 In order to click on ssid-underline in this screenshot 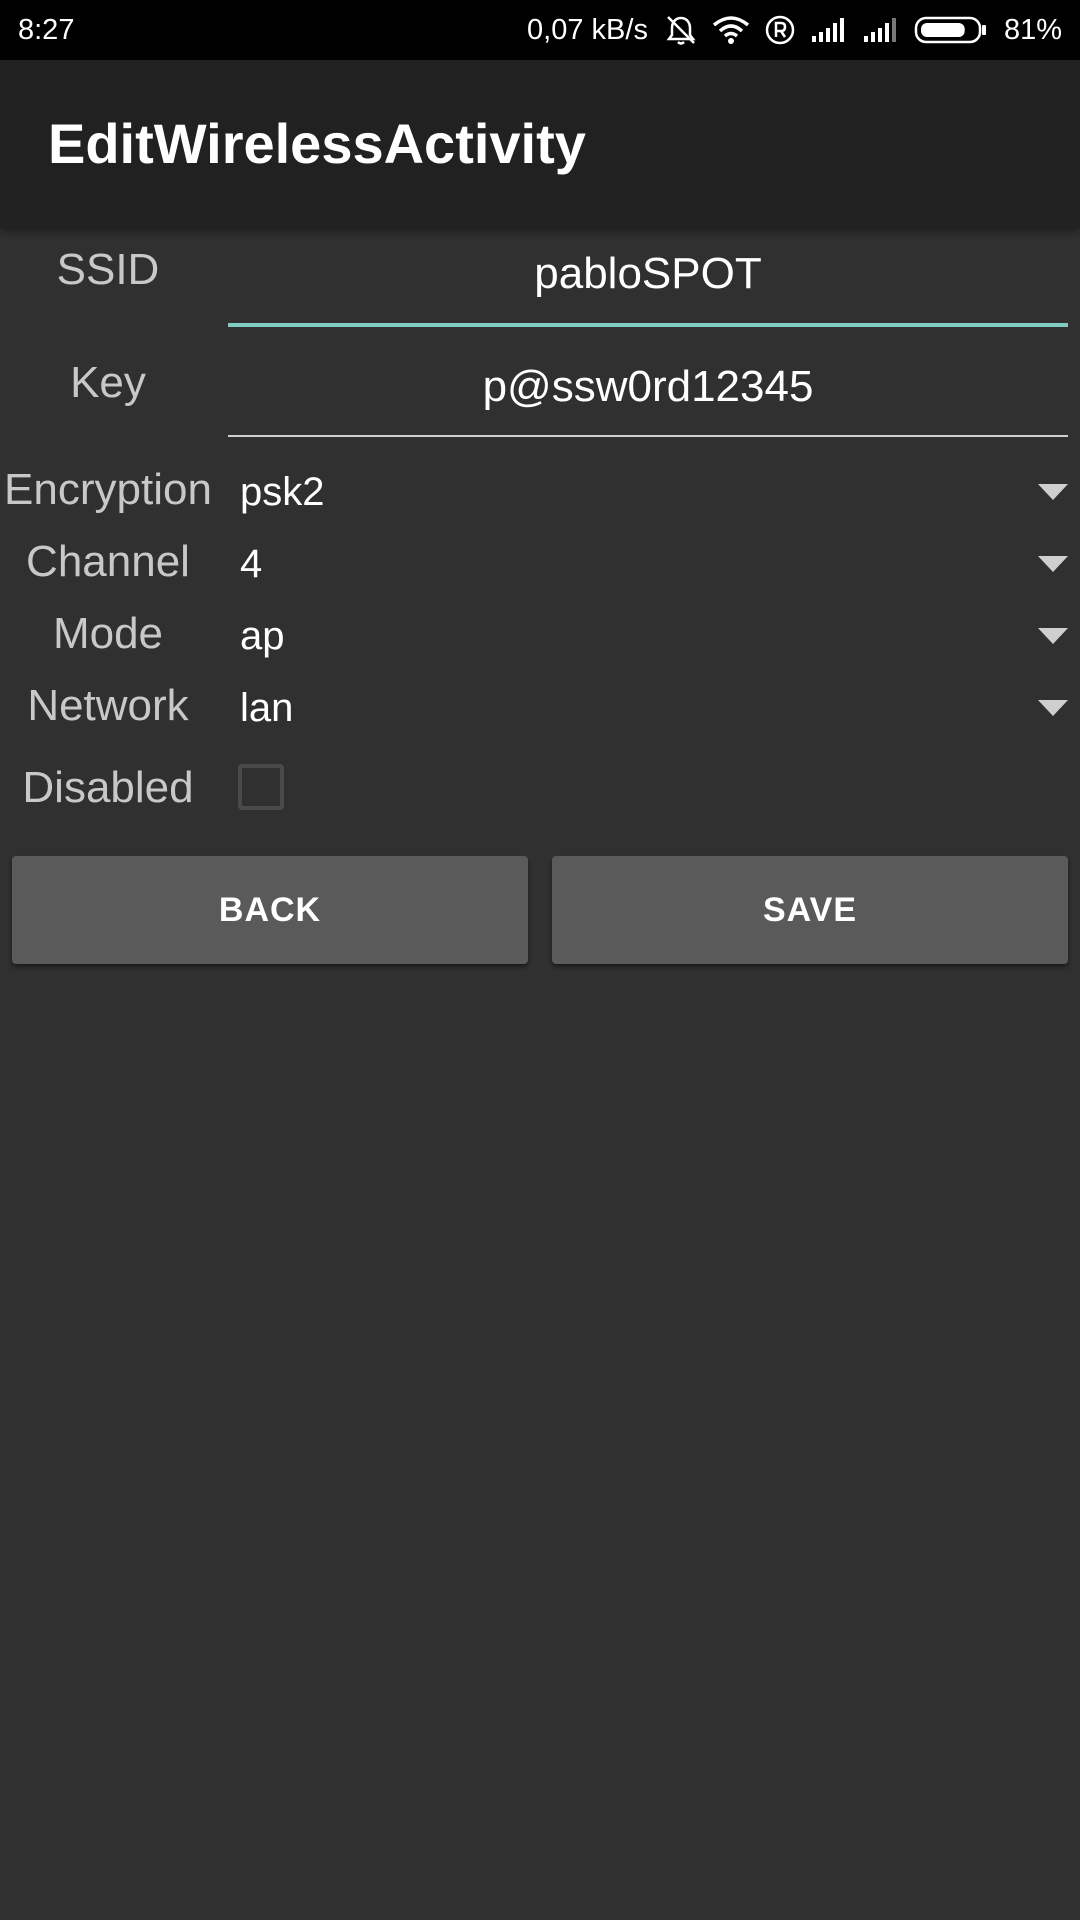, I will do `click(648, 325)`.